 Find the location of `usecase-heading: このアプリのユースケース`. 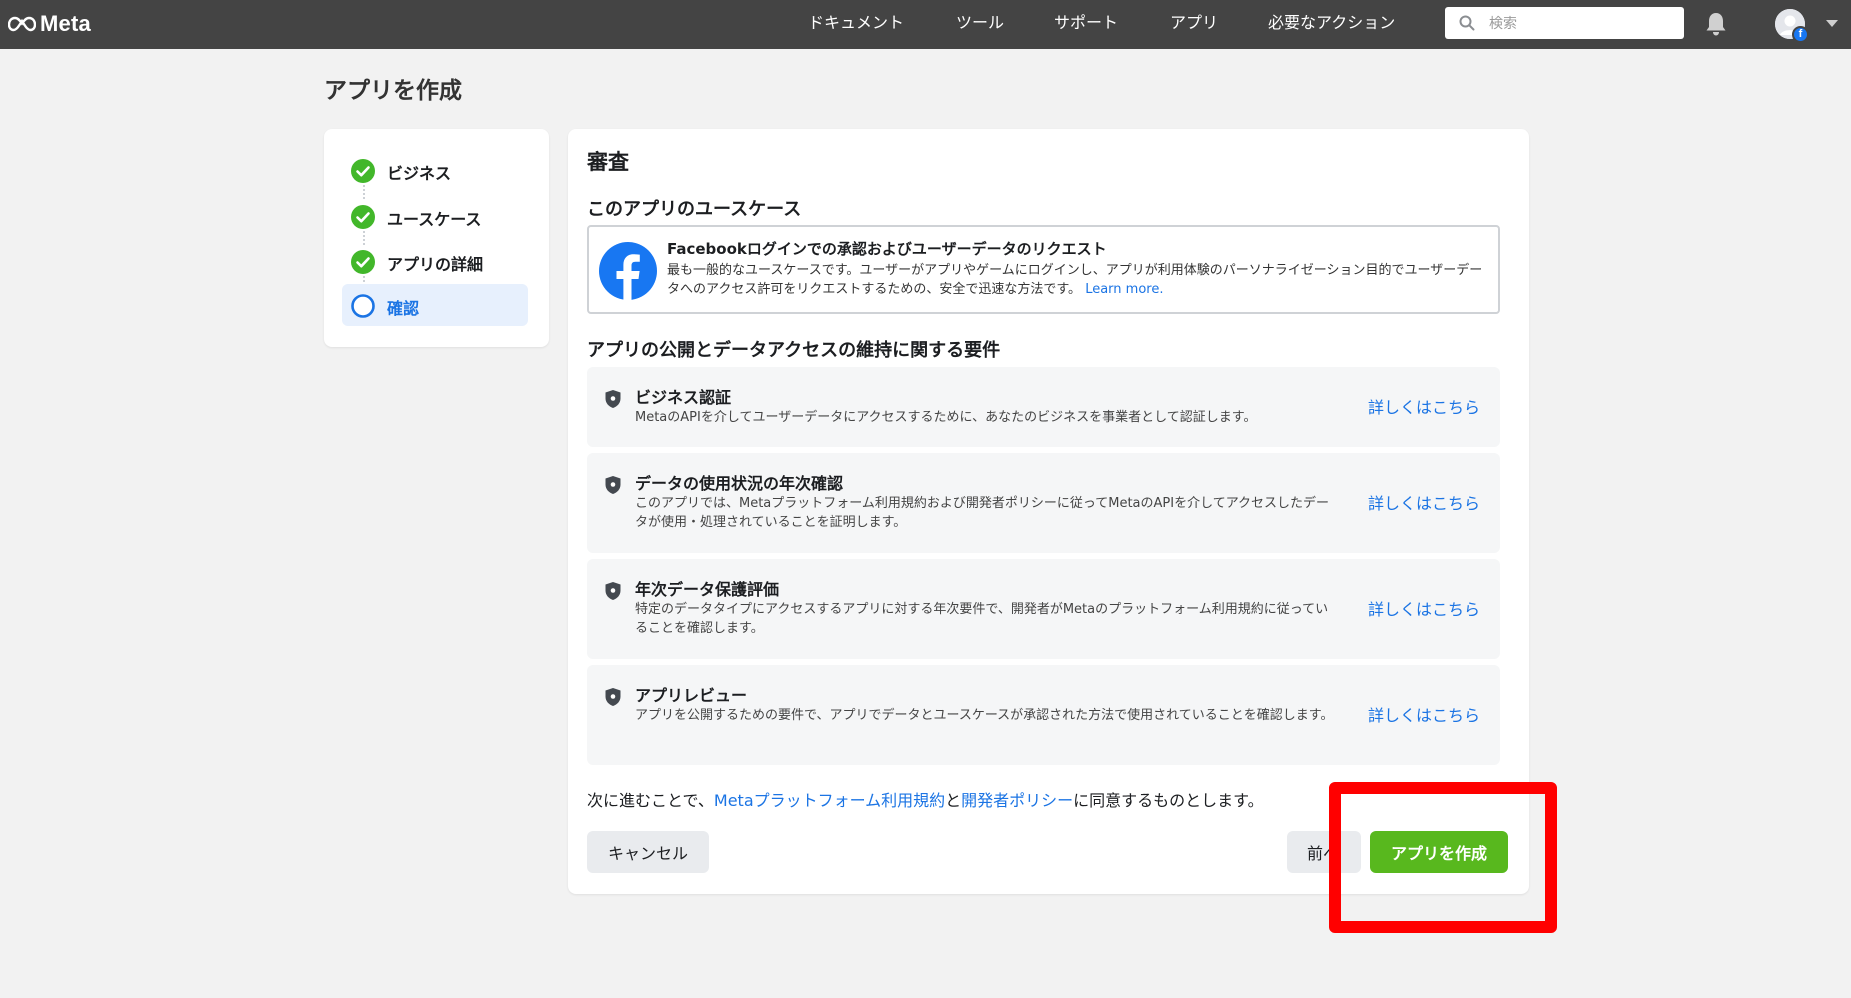

usecase-heading: このアプリのユースケース is located at coordinates (694, 209).